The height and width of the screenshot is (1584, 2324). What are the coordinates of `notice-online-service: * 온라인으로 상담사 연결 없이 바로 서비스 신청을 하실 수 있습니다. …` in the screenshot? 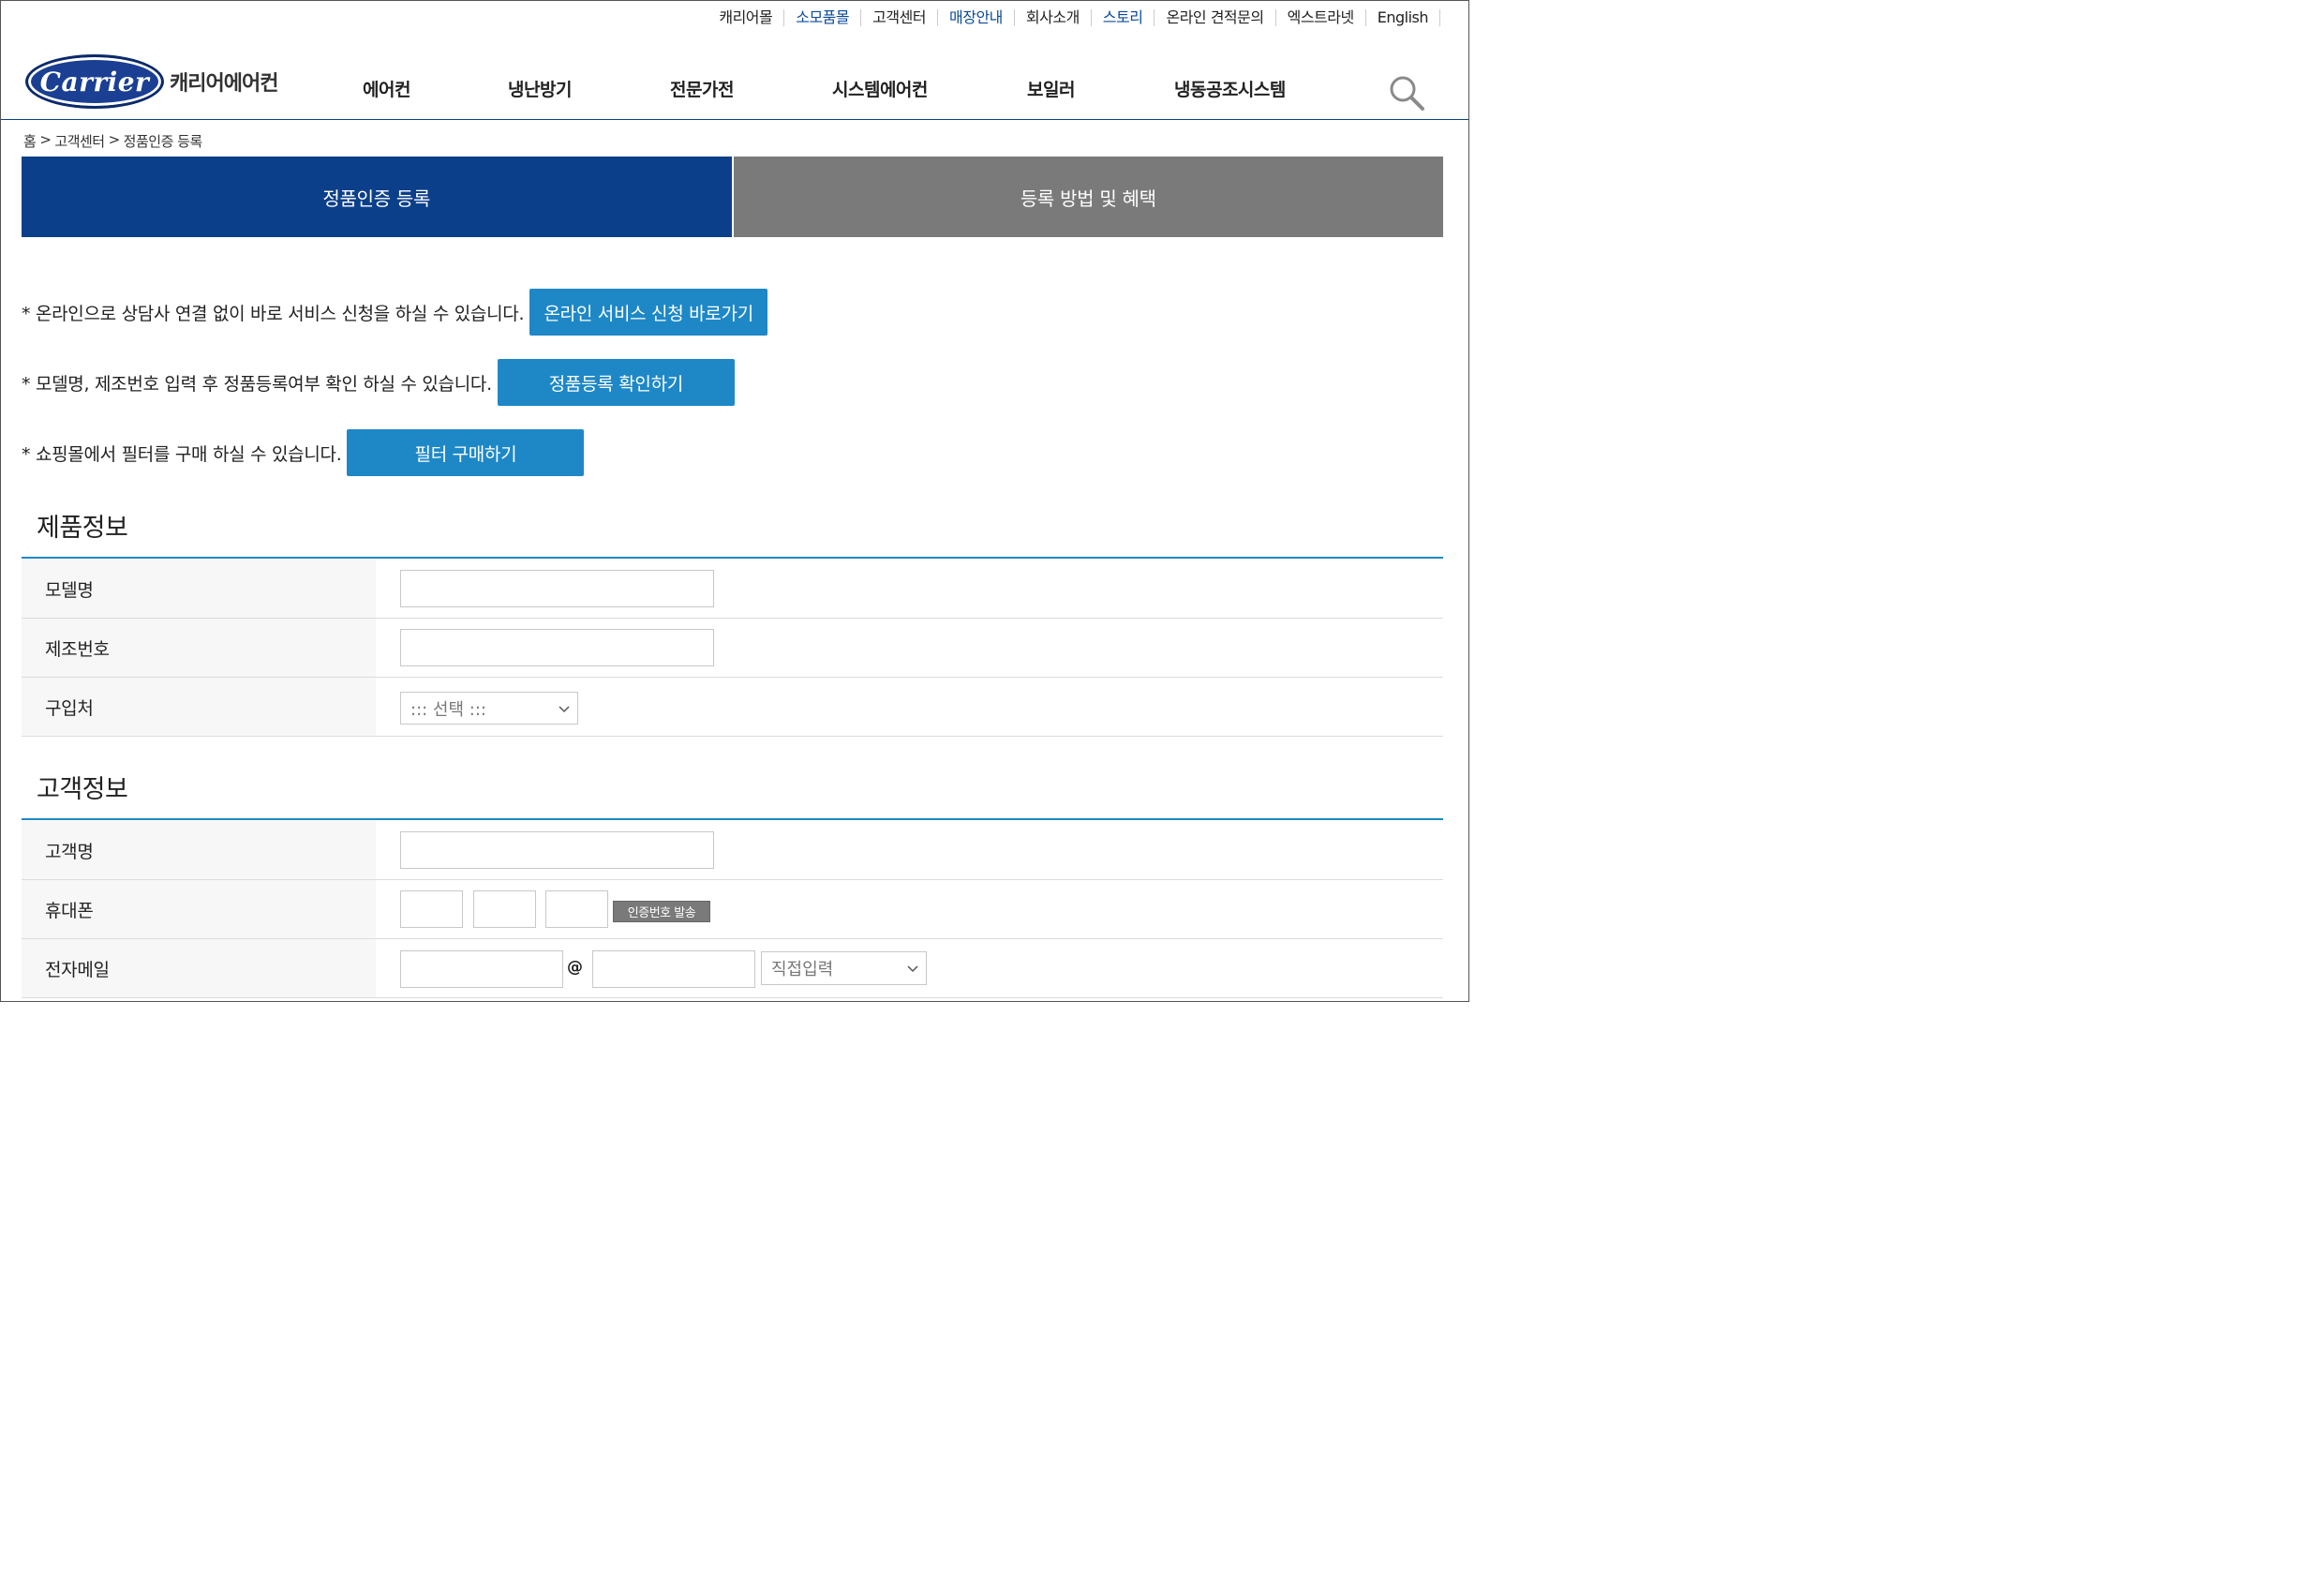 It's located at (395, 312).